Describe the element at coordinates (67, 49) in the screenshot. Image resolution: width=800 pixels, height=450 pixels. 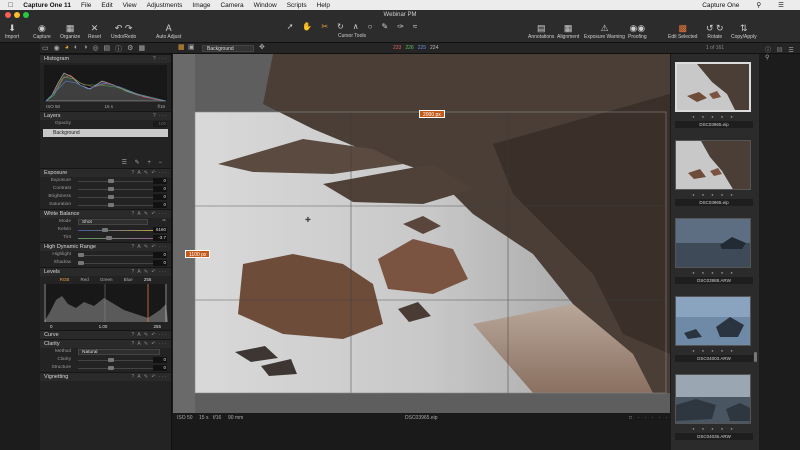
I see `lens-tab-icon: ◕` at that location.